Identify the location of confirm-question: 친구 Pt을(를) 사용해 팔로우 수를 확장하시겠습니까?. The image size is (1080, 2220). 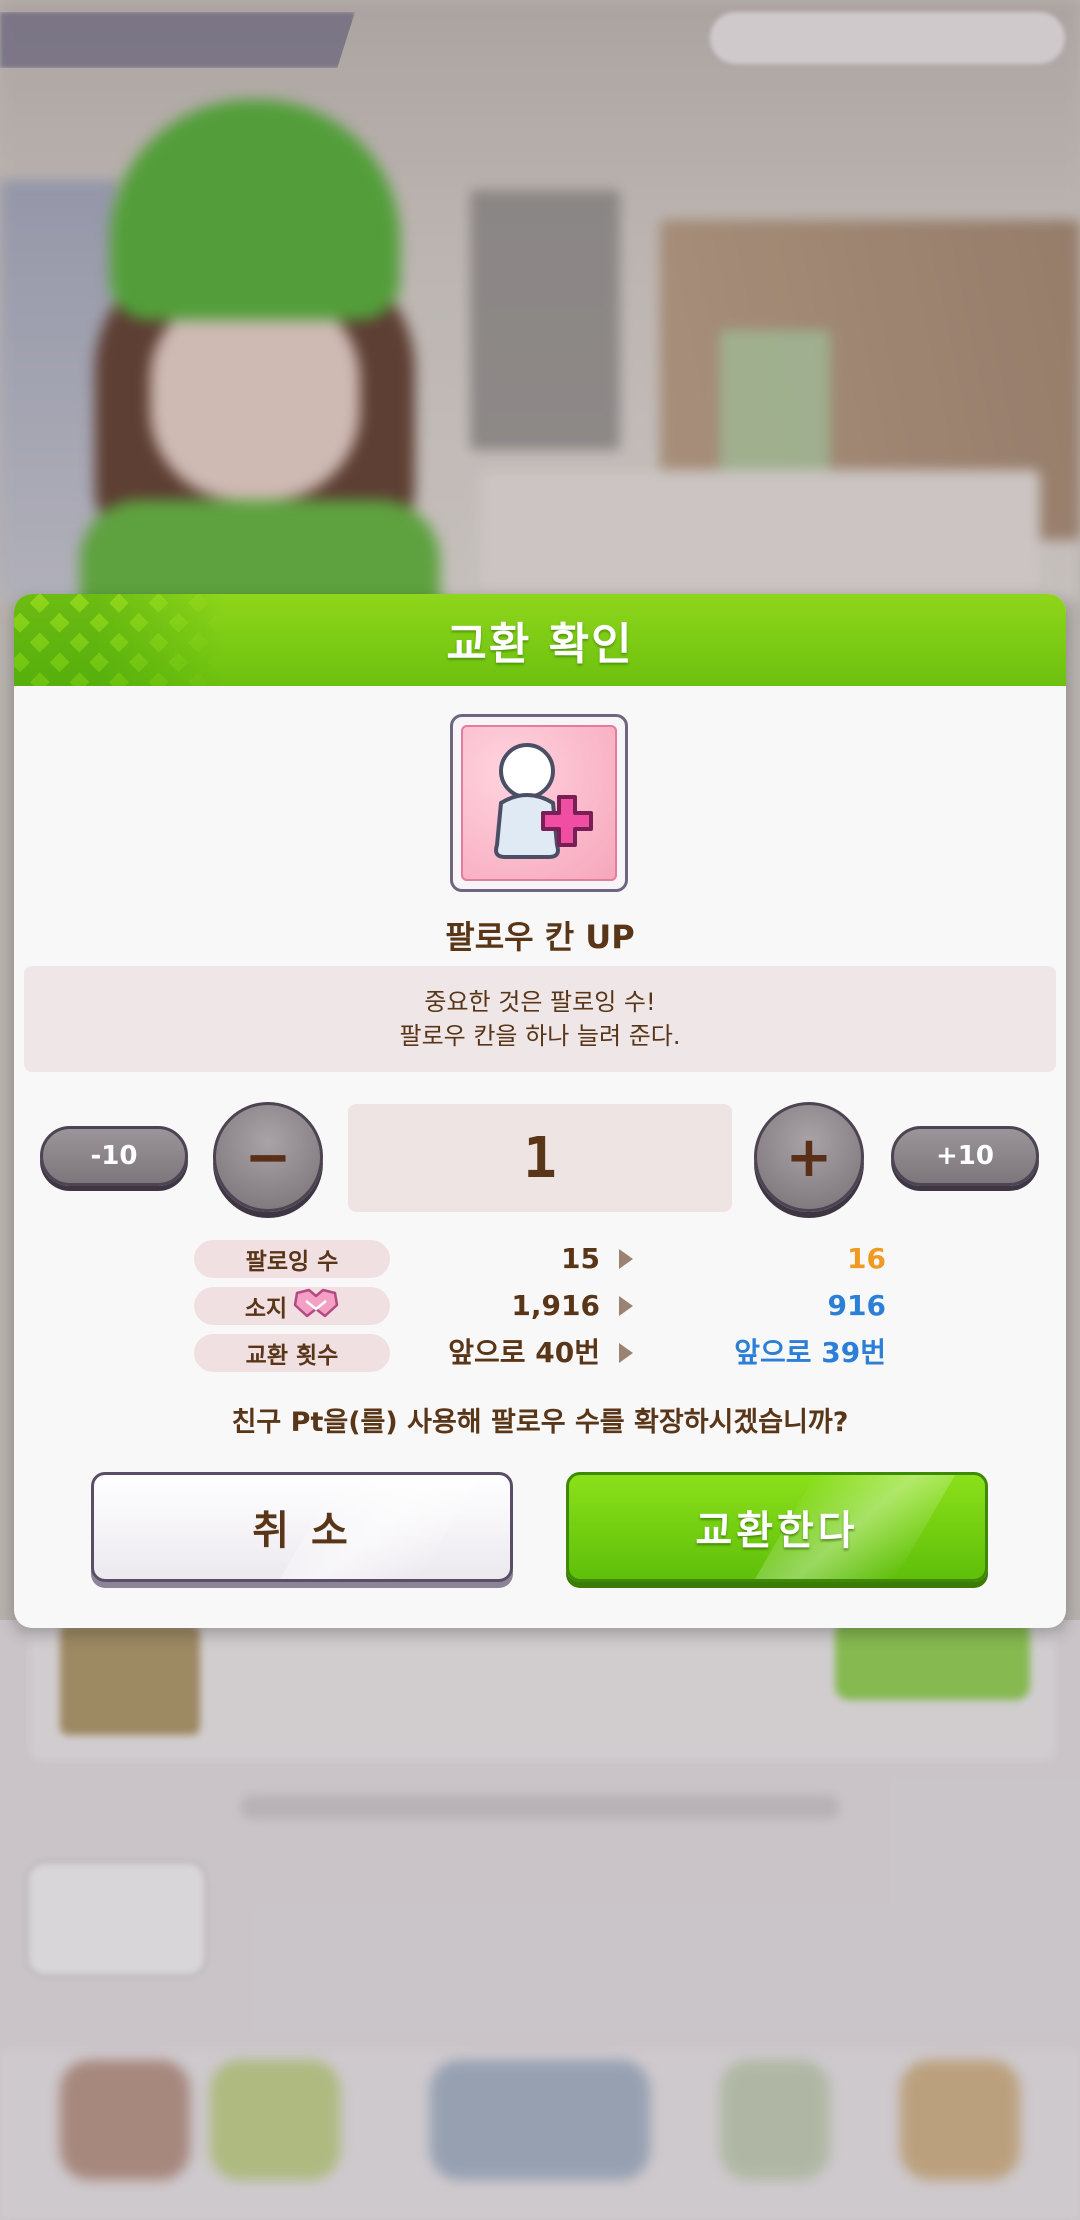
(540, 1422).